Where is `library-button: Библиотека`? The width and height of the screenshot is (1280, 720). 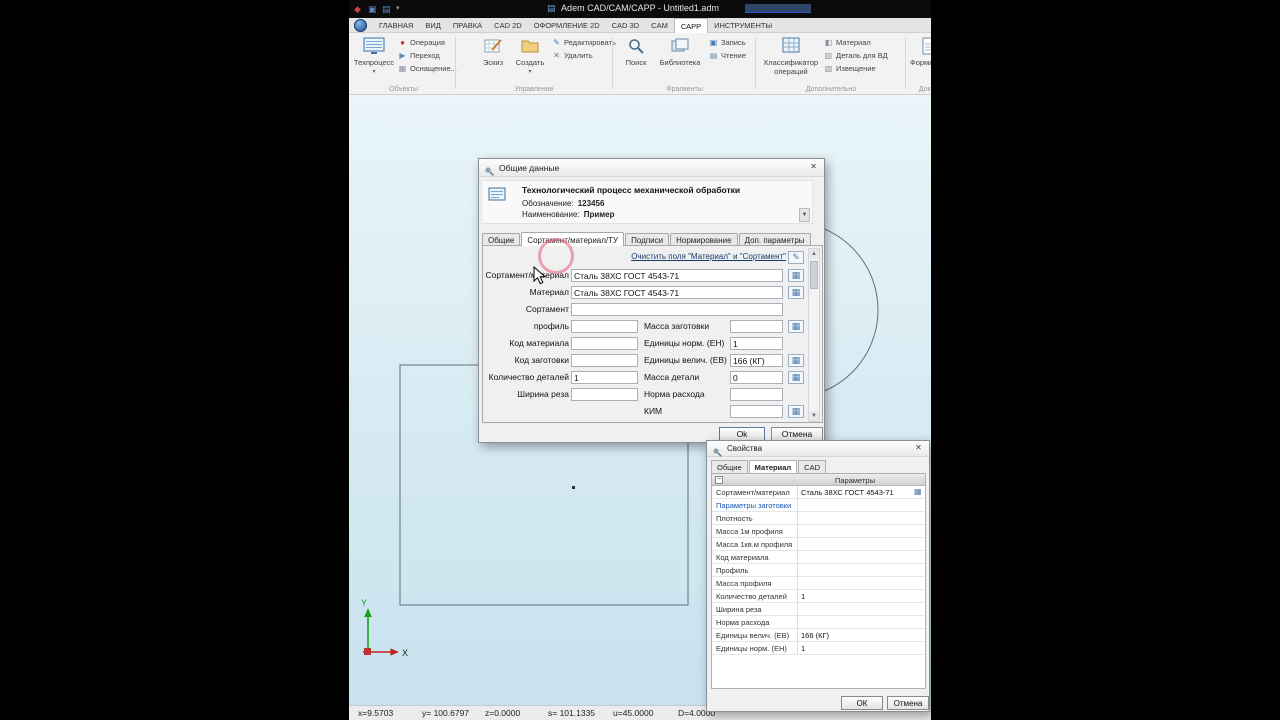 library-button: Библиотека is located at coordinates (680, 60).